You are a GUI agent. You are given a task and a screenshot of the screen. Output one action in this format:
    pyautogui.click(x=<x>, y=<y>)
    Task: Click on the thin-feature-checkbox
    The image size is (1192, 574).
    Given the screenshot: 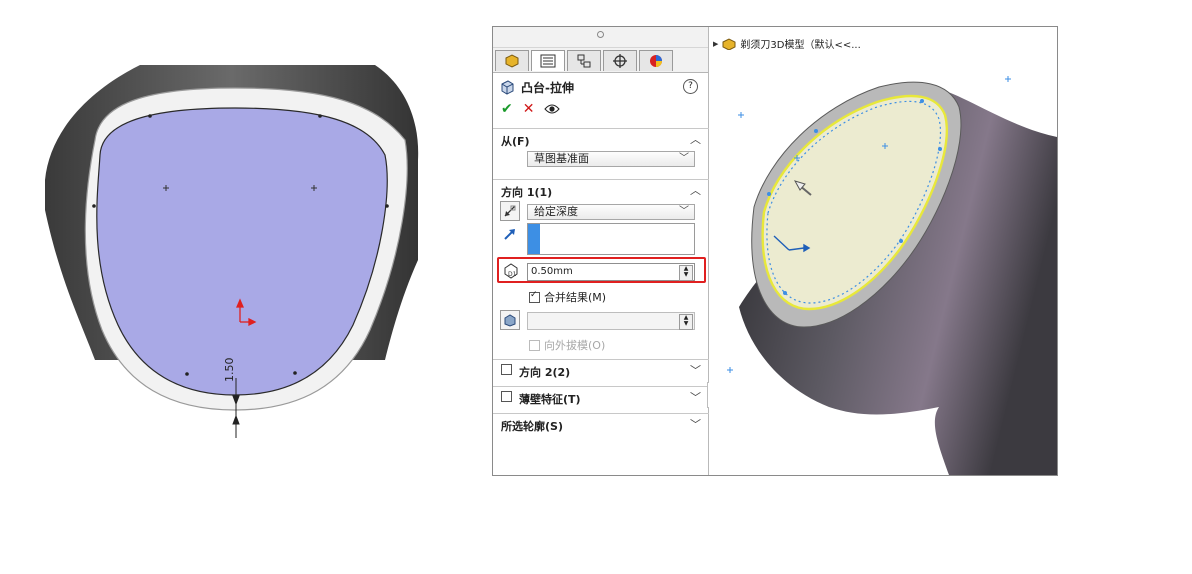 What is the action you would take?
    pyautogui.click(x=506, y=396)
    